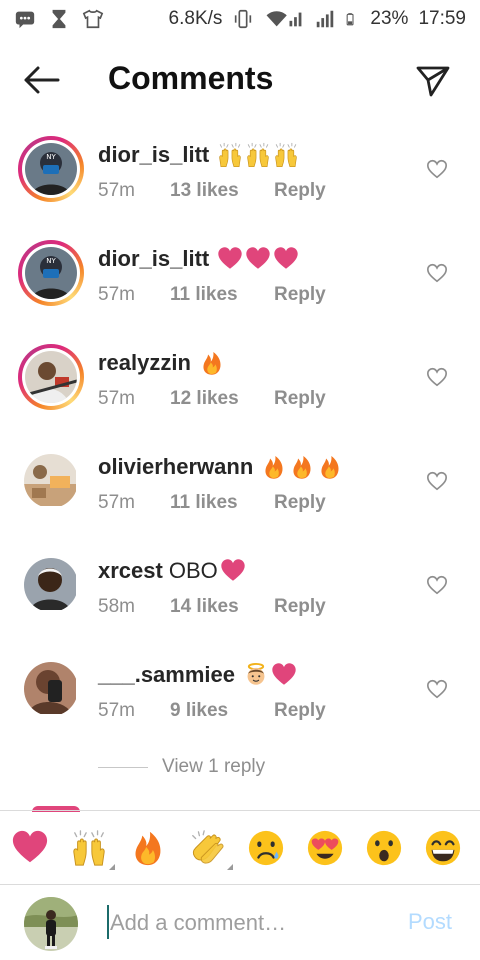 This screenshot has width=480, height=960. What do you see at coordinates (284, 19) in the screenshot?
I see `wifi-signal-icon` at bounding box center [284, 19].